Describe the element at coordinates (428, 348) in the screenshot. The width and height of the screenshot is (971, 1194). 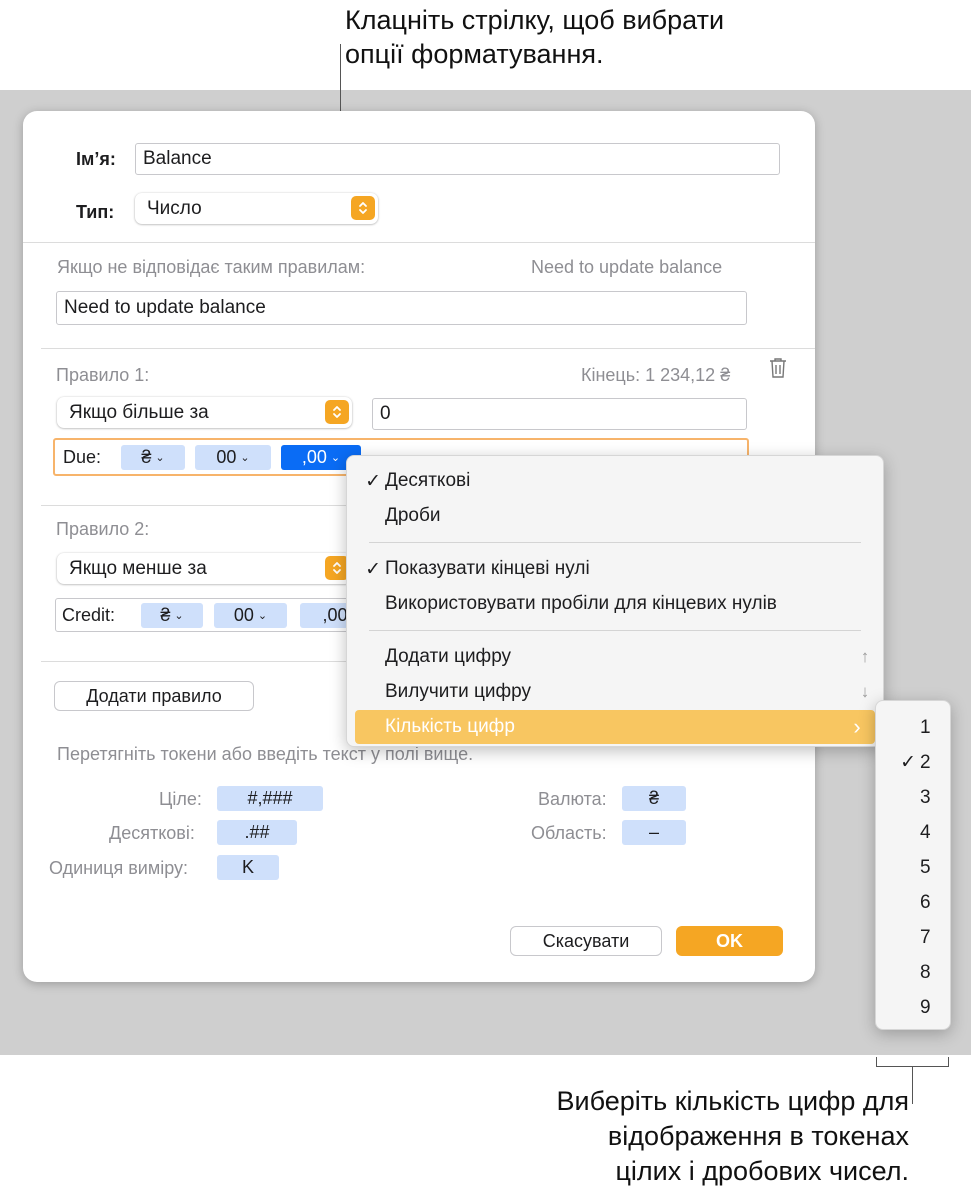
I see `divider-rule1` at that location.